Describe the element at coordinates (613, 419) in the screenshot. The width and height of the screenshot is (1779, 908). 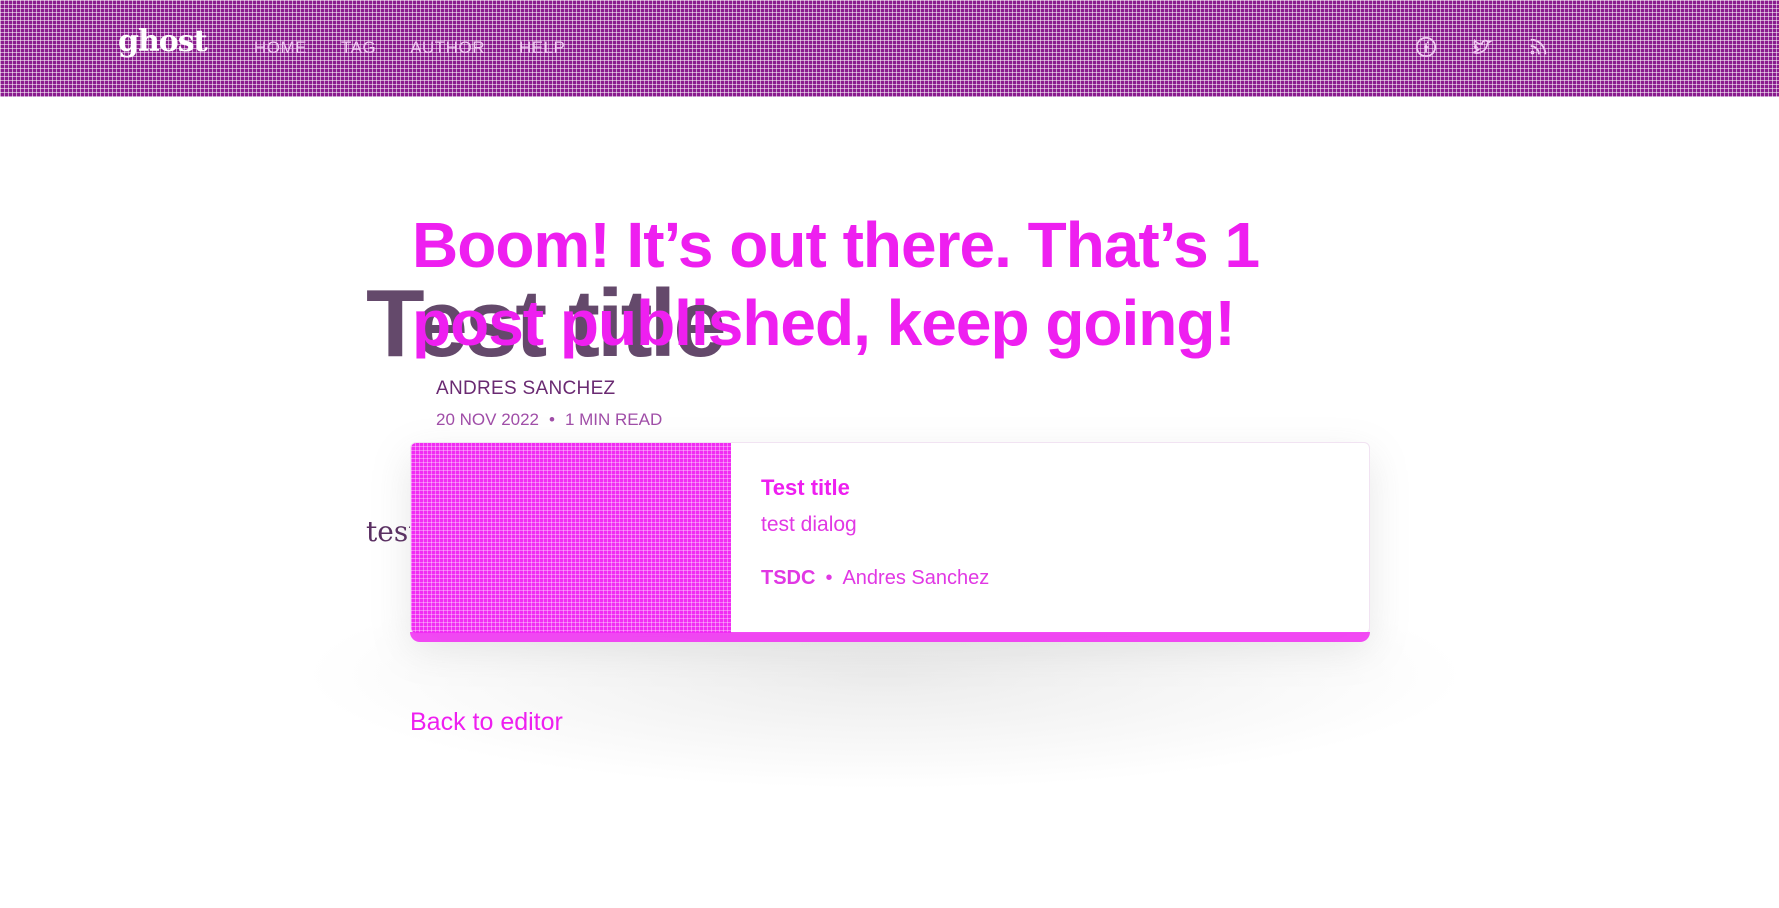
I see `post-read-time: 1 MIN READ` at that location.